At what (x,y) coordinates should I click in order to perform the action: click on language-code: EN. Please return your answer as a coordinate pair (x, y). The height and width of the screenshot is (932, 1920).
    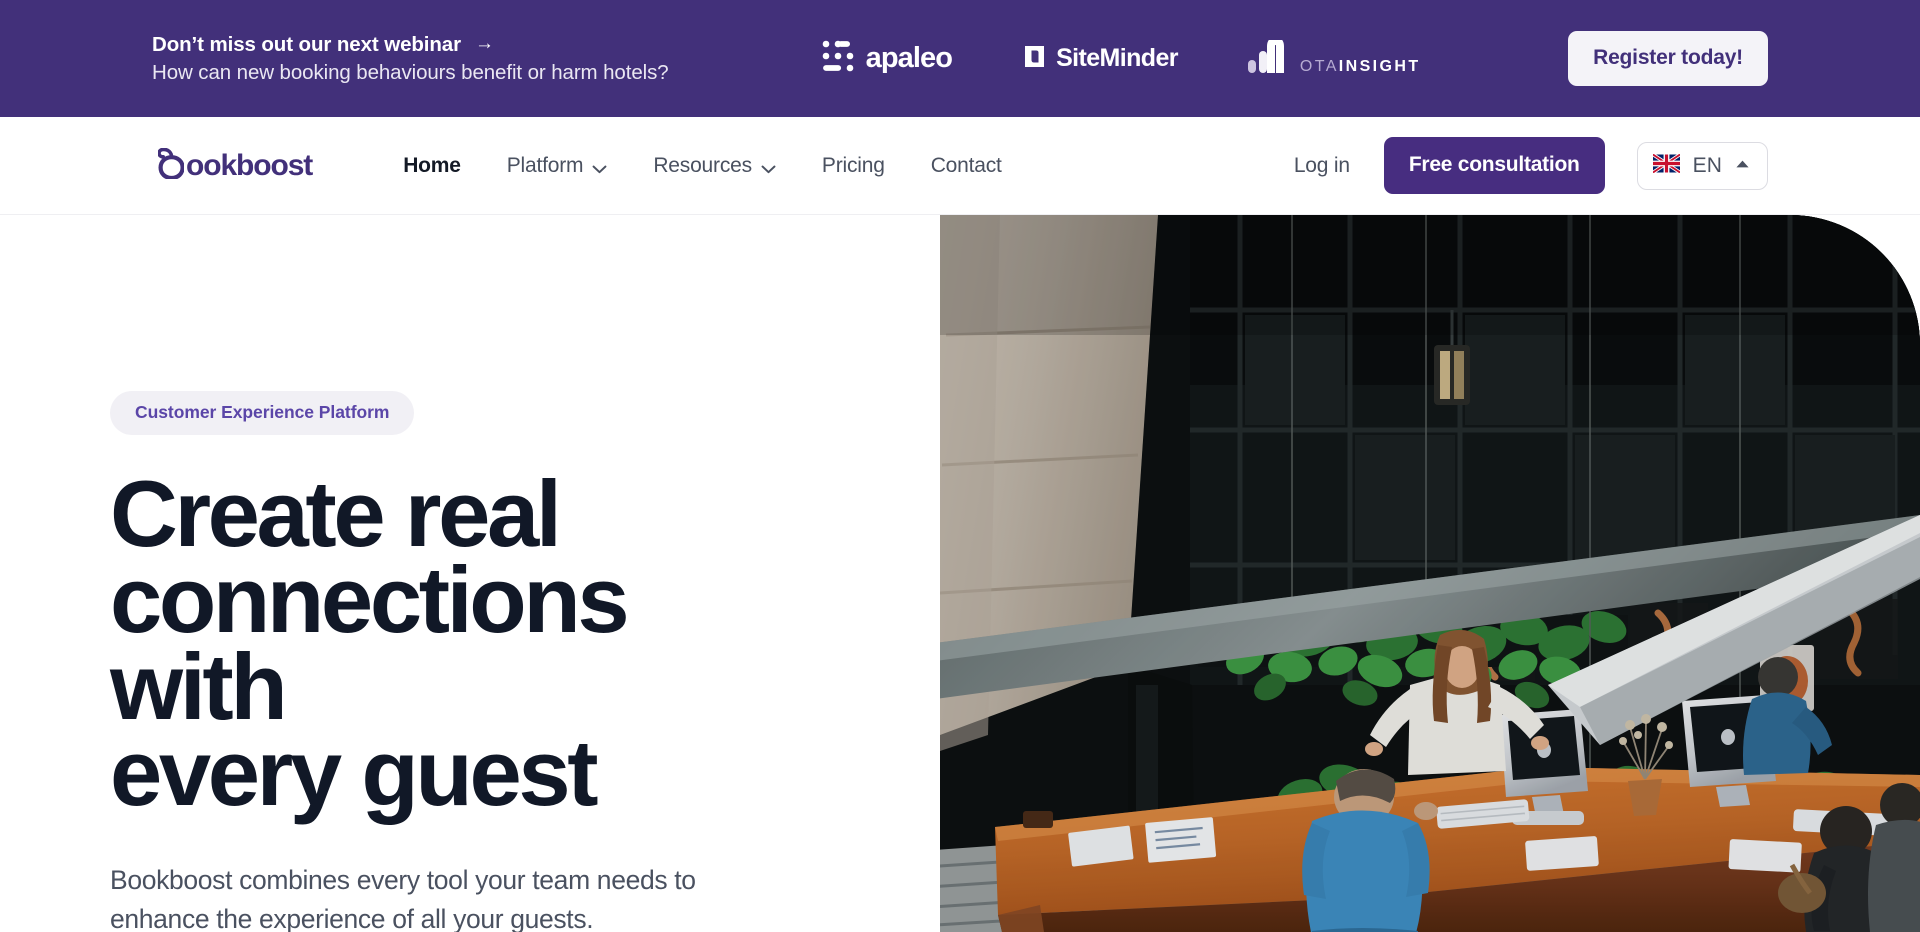
    Looking at the image, I should click on (1707, 165).